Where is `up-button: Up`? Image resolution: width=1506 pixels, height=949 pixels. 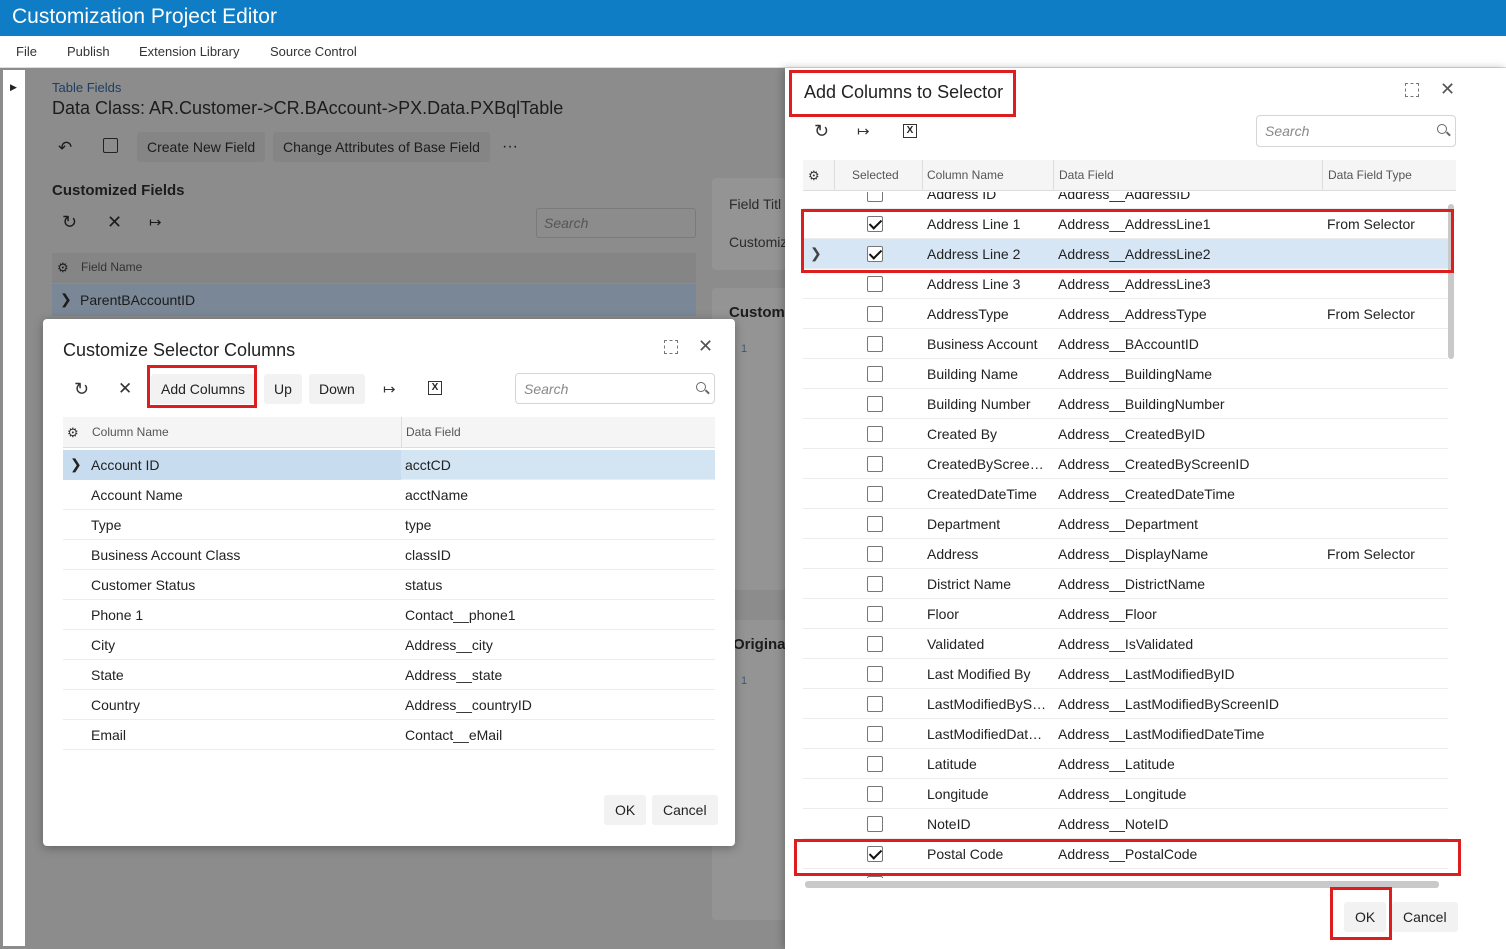 up-button: Up is located at coordinates (283, 389).